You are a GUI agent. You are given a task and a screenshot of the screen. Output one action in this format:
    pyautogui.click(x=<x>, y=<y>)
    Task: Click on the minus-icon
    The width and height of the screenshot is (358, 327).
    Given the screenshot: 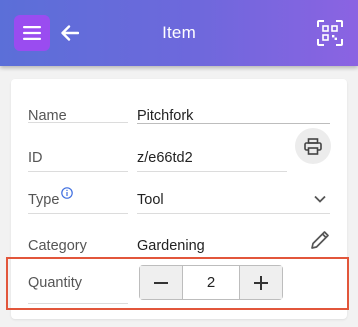 What is the action you would take?
    pyautogui.click(x=161, y=282)
    